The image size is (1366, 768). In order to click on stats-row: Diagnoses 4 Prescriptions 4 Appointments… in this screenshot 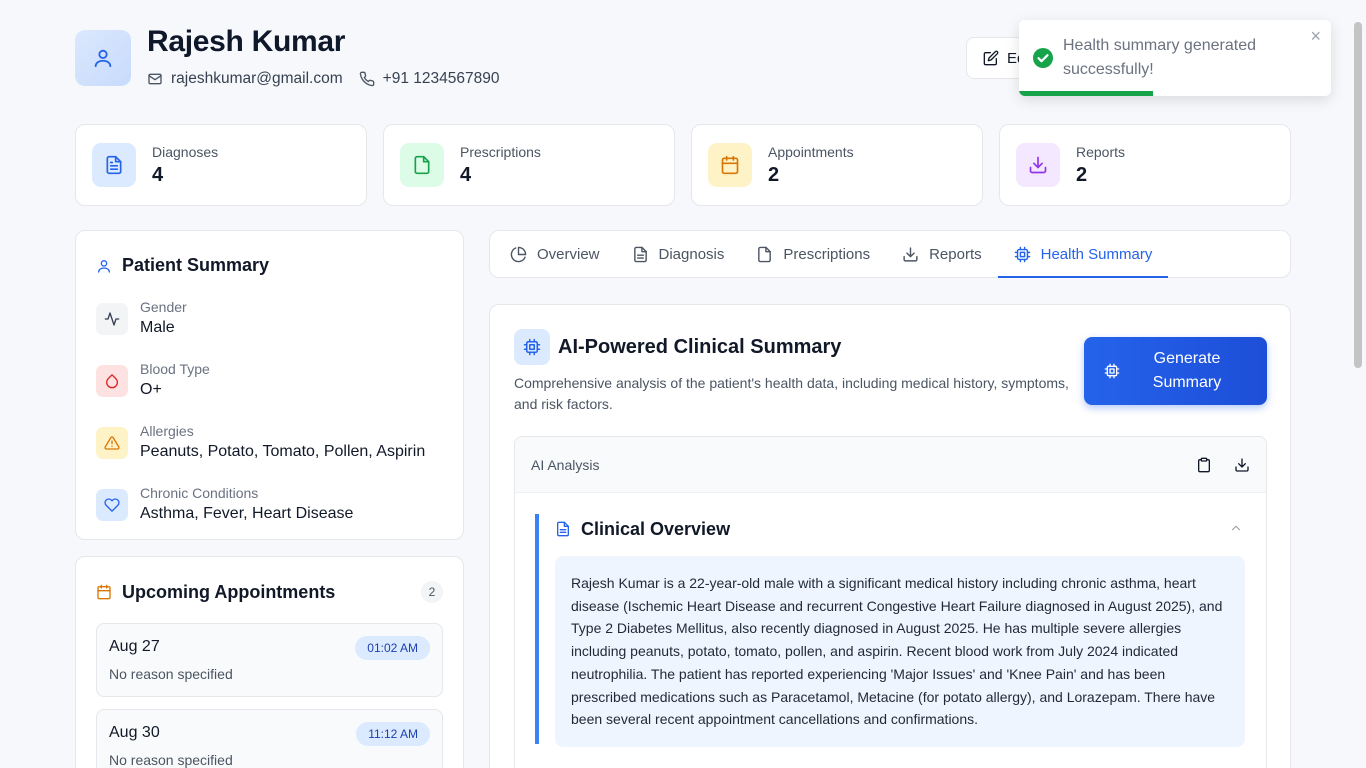, I will do `click(691, 165)`.